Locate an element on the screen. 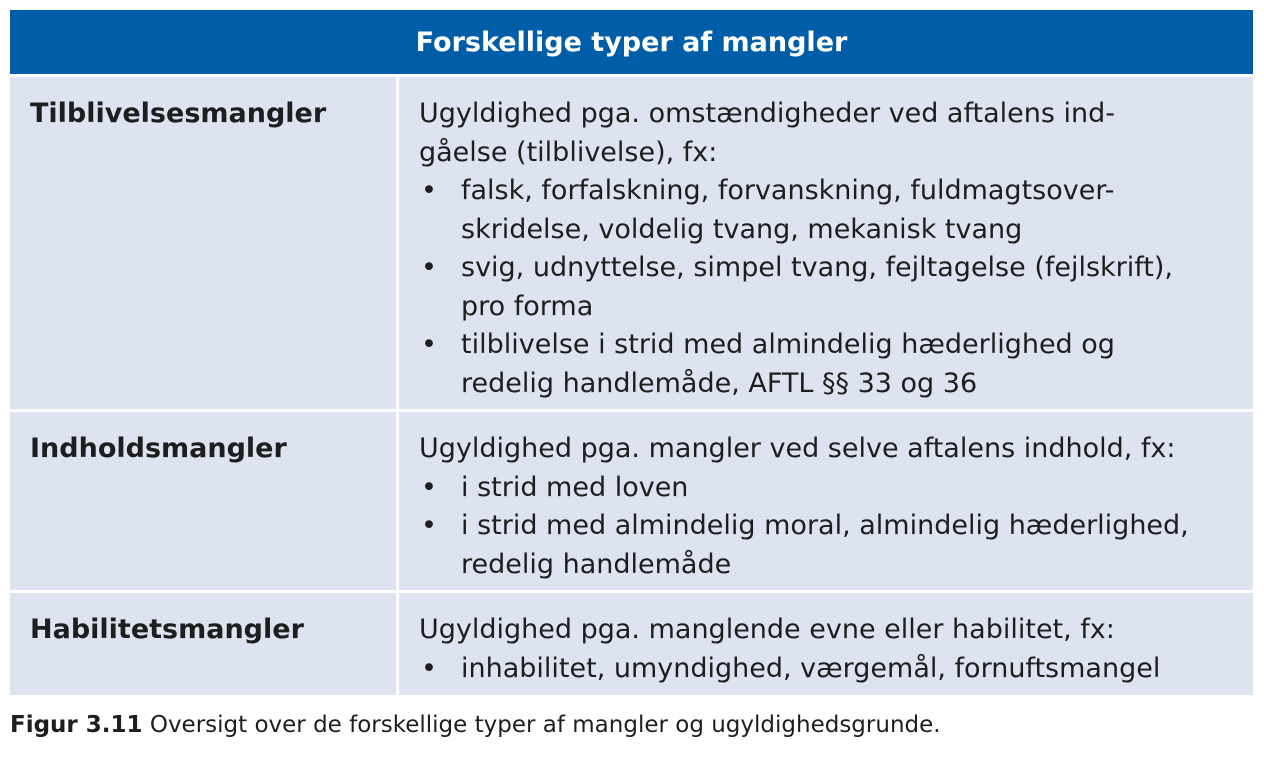 This screenshot has height=760, width=1264. list-item-line: pro forma is located at coordinates (527, 306).